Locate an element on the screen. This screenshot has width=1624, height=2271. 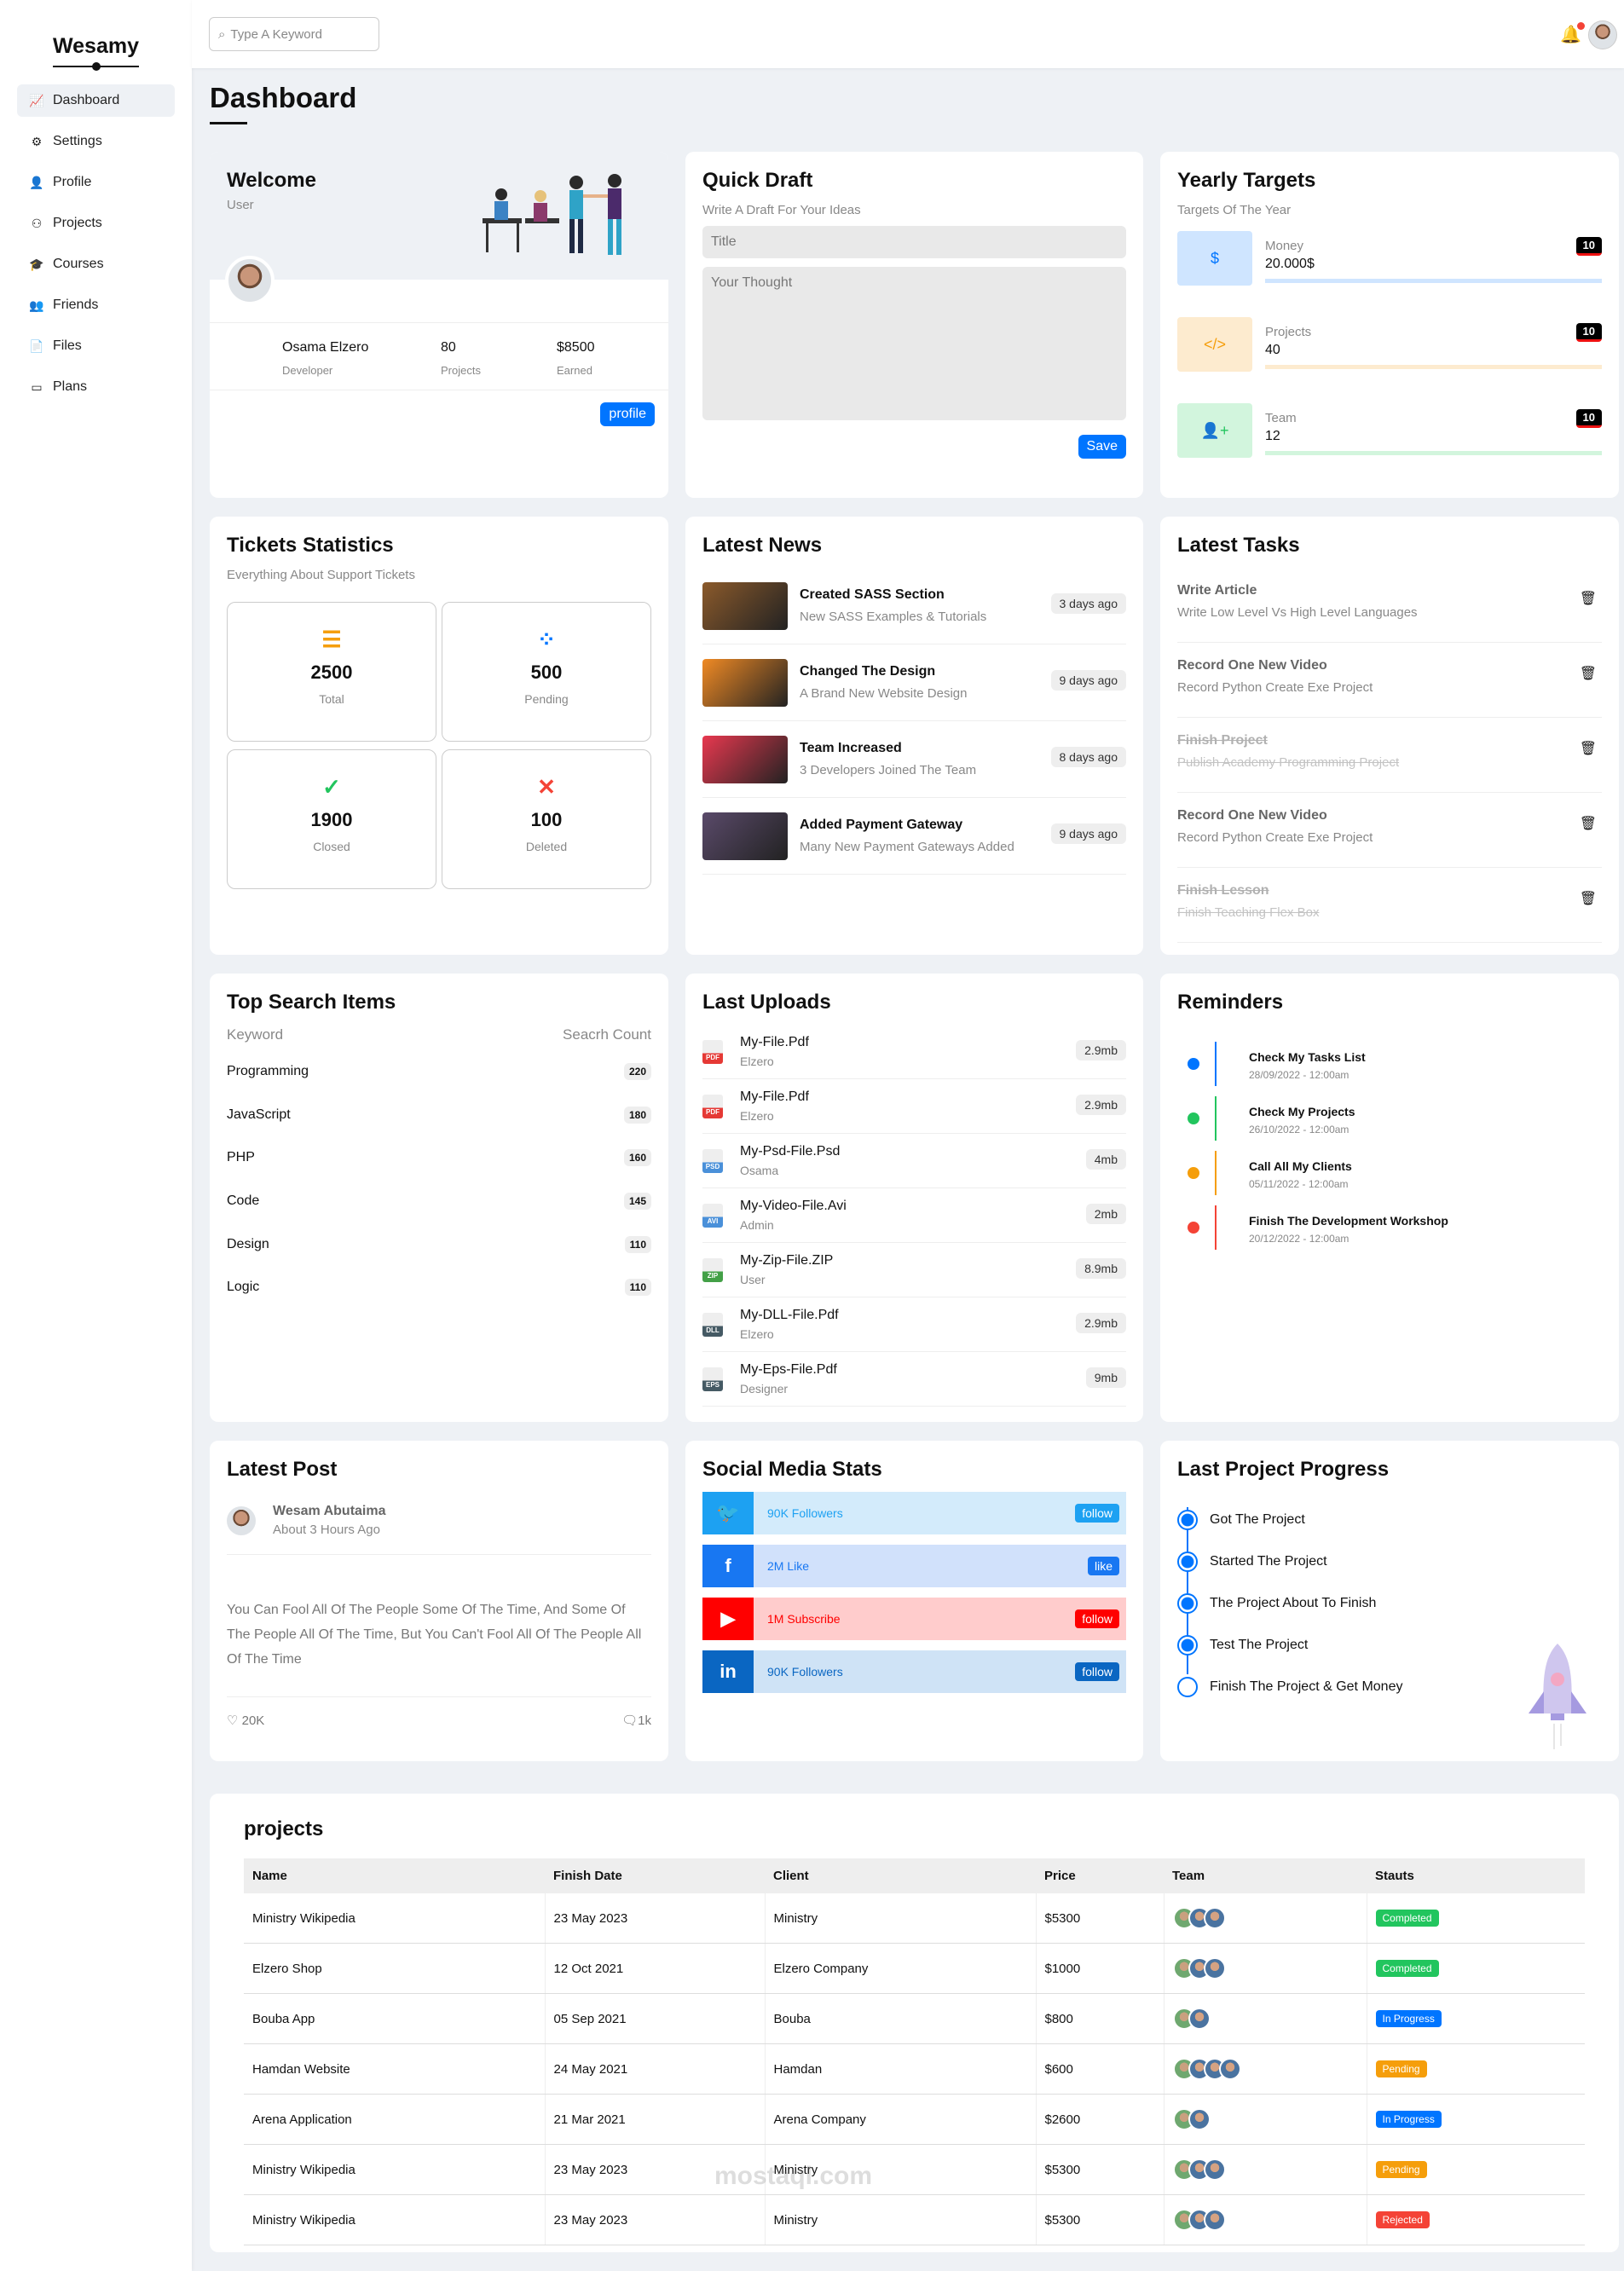
profile-button: profile is located at coordinates (627, 414).